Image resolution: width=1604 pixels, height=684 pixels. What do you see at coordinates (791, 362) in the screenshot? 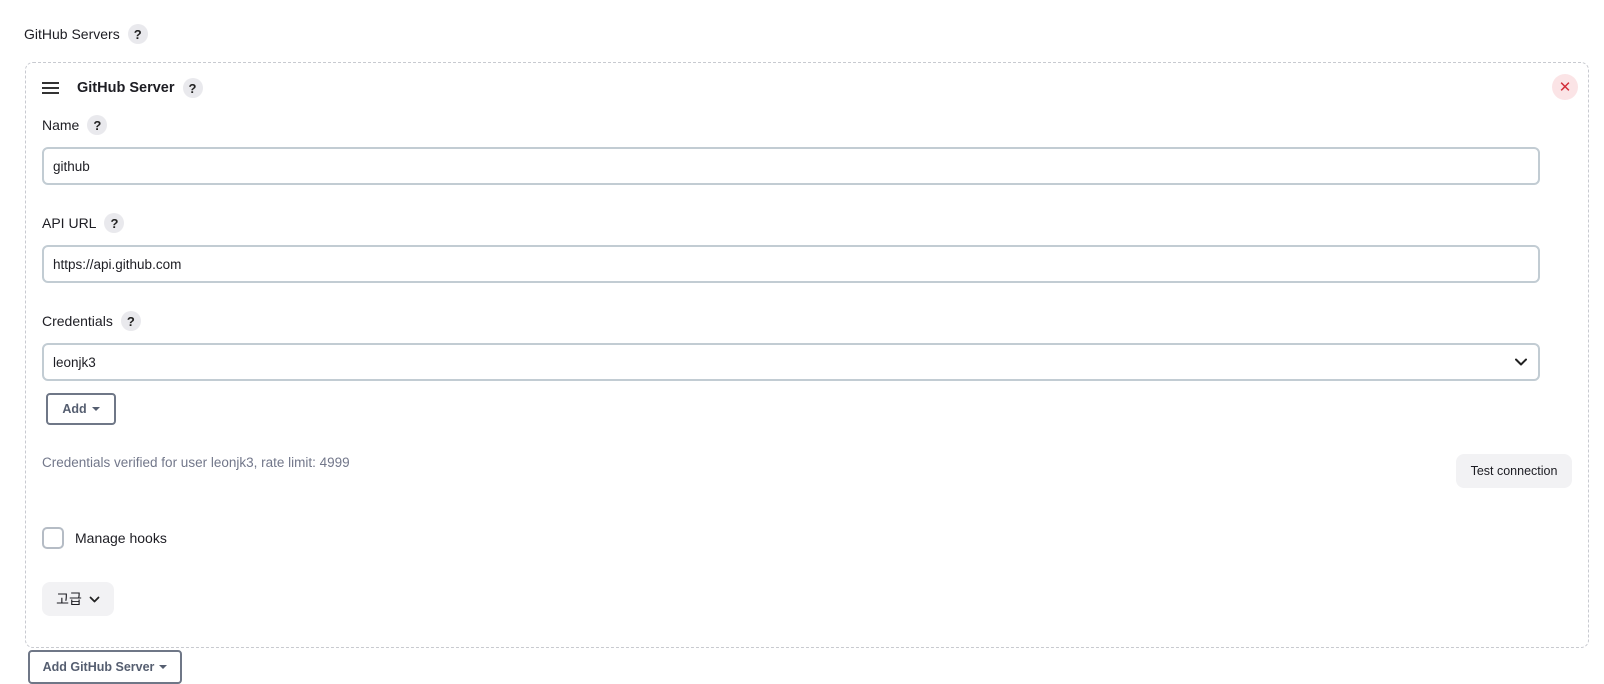
I see `credentials-select: leonjk3` at bounding box center [791, 362].